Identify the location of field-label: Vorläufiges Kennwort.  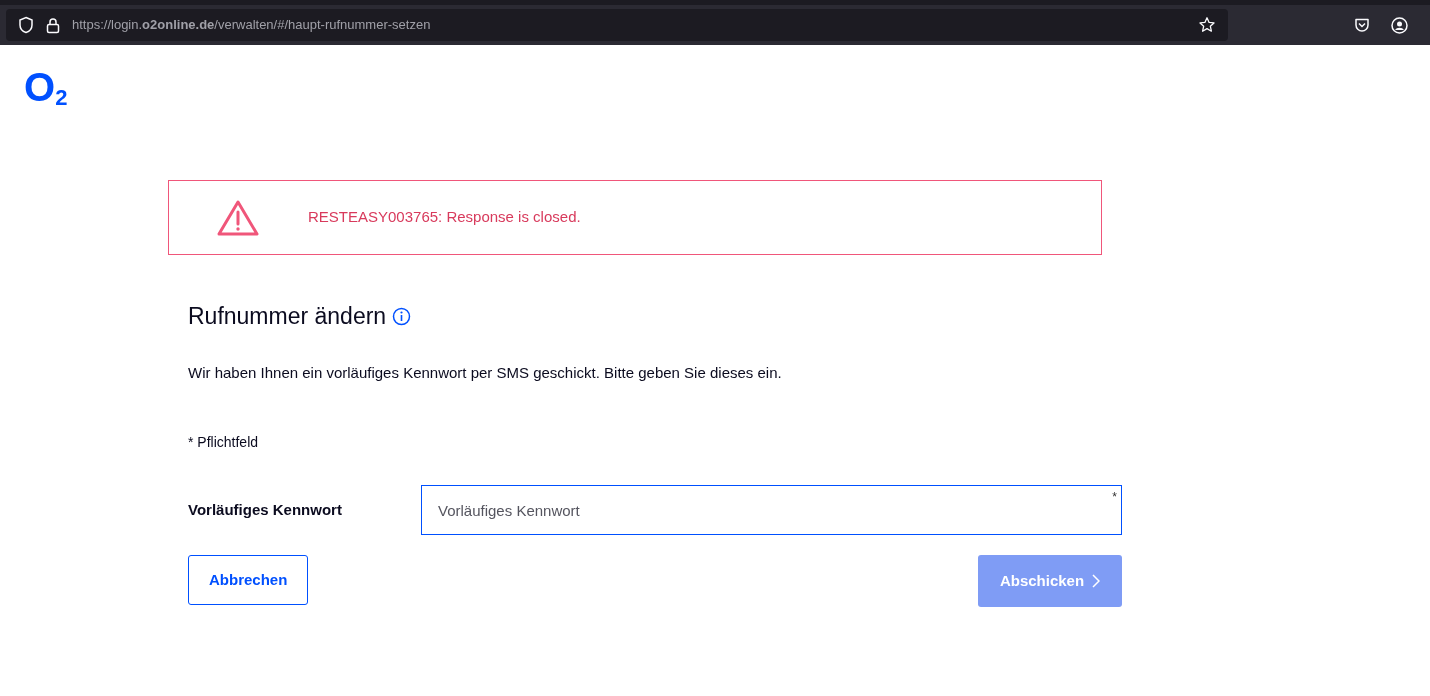
(265, 509).